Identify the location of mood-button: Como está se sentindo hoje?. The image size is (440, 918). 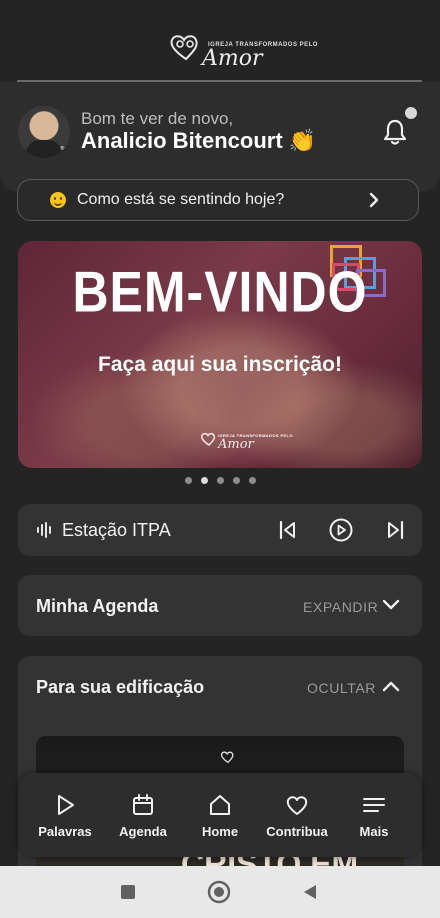
(218, 200).